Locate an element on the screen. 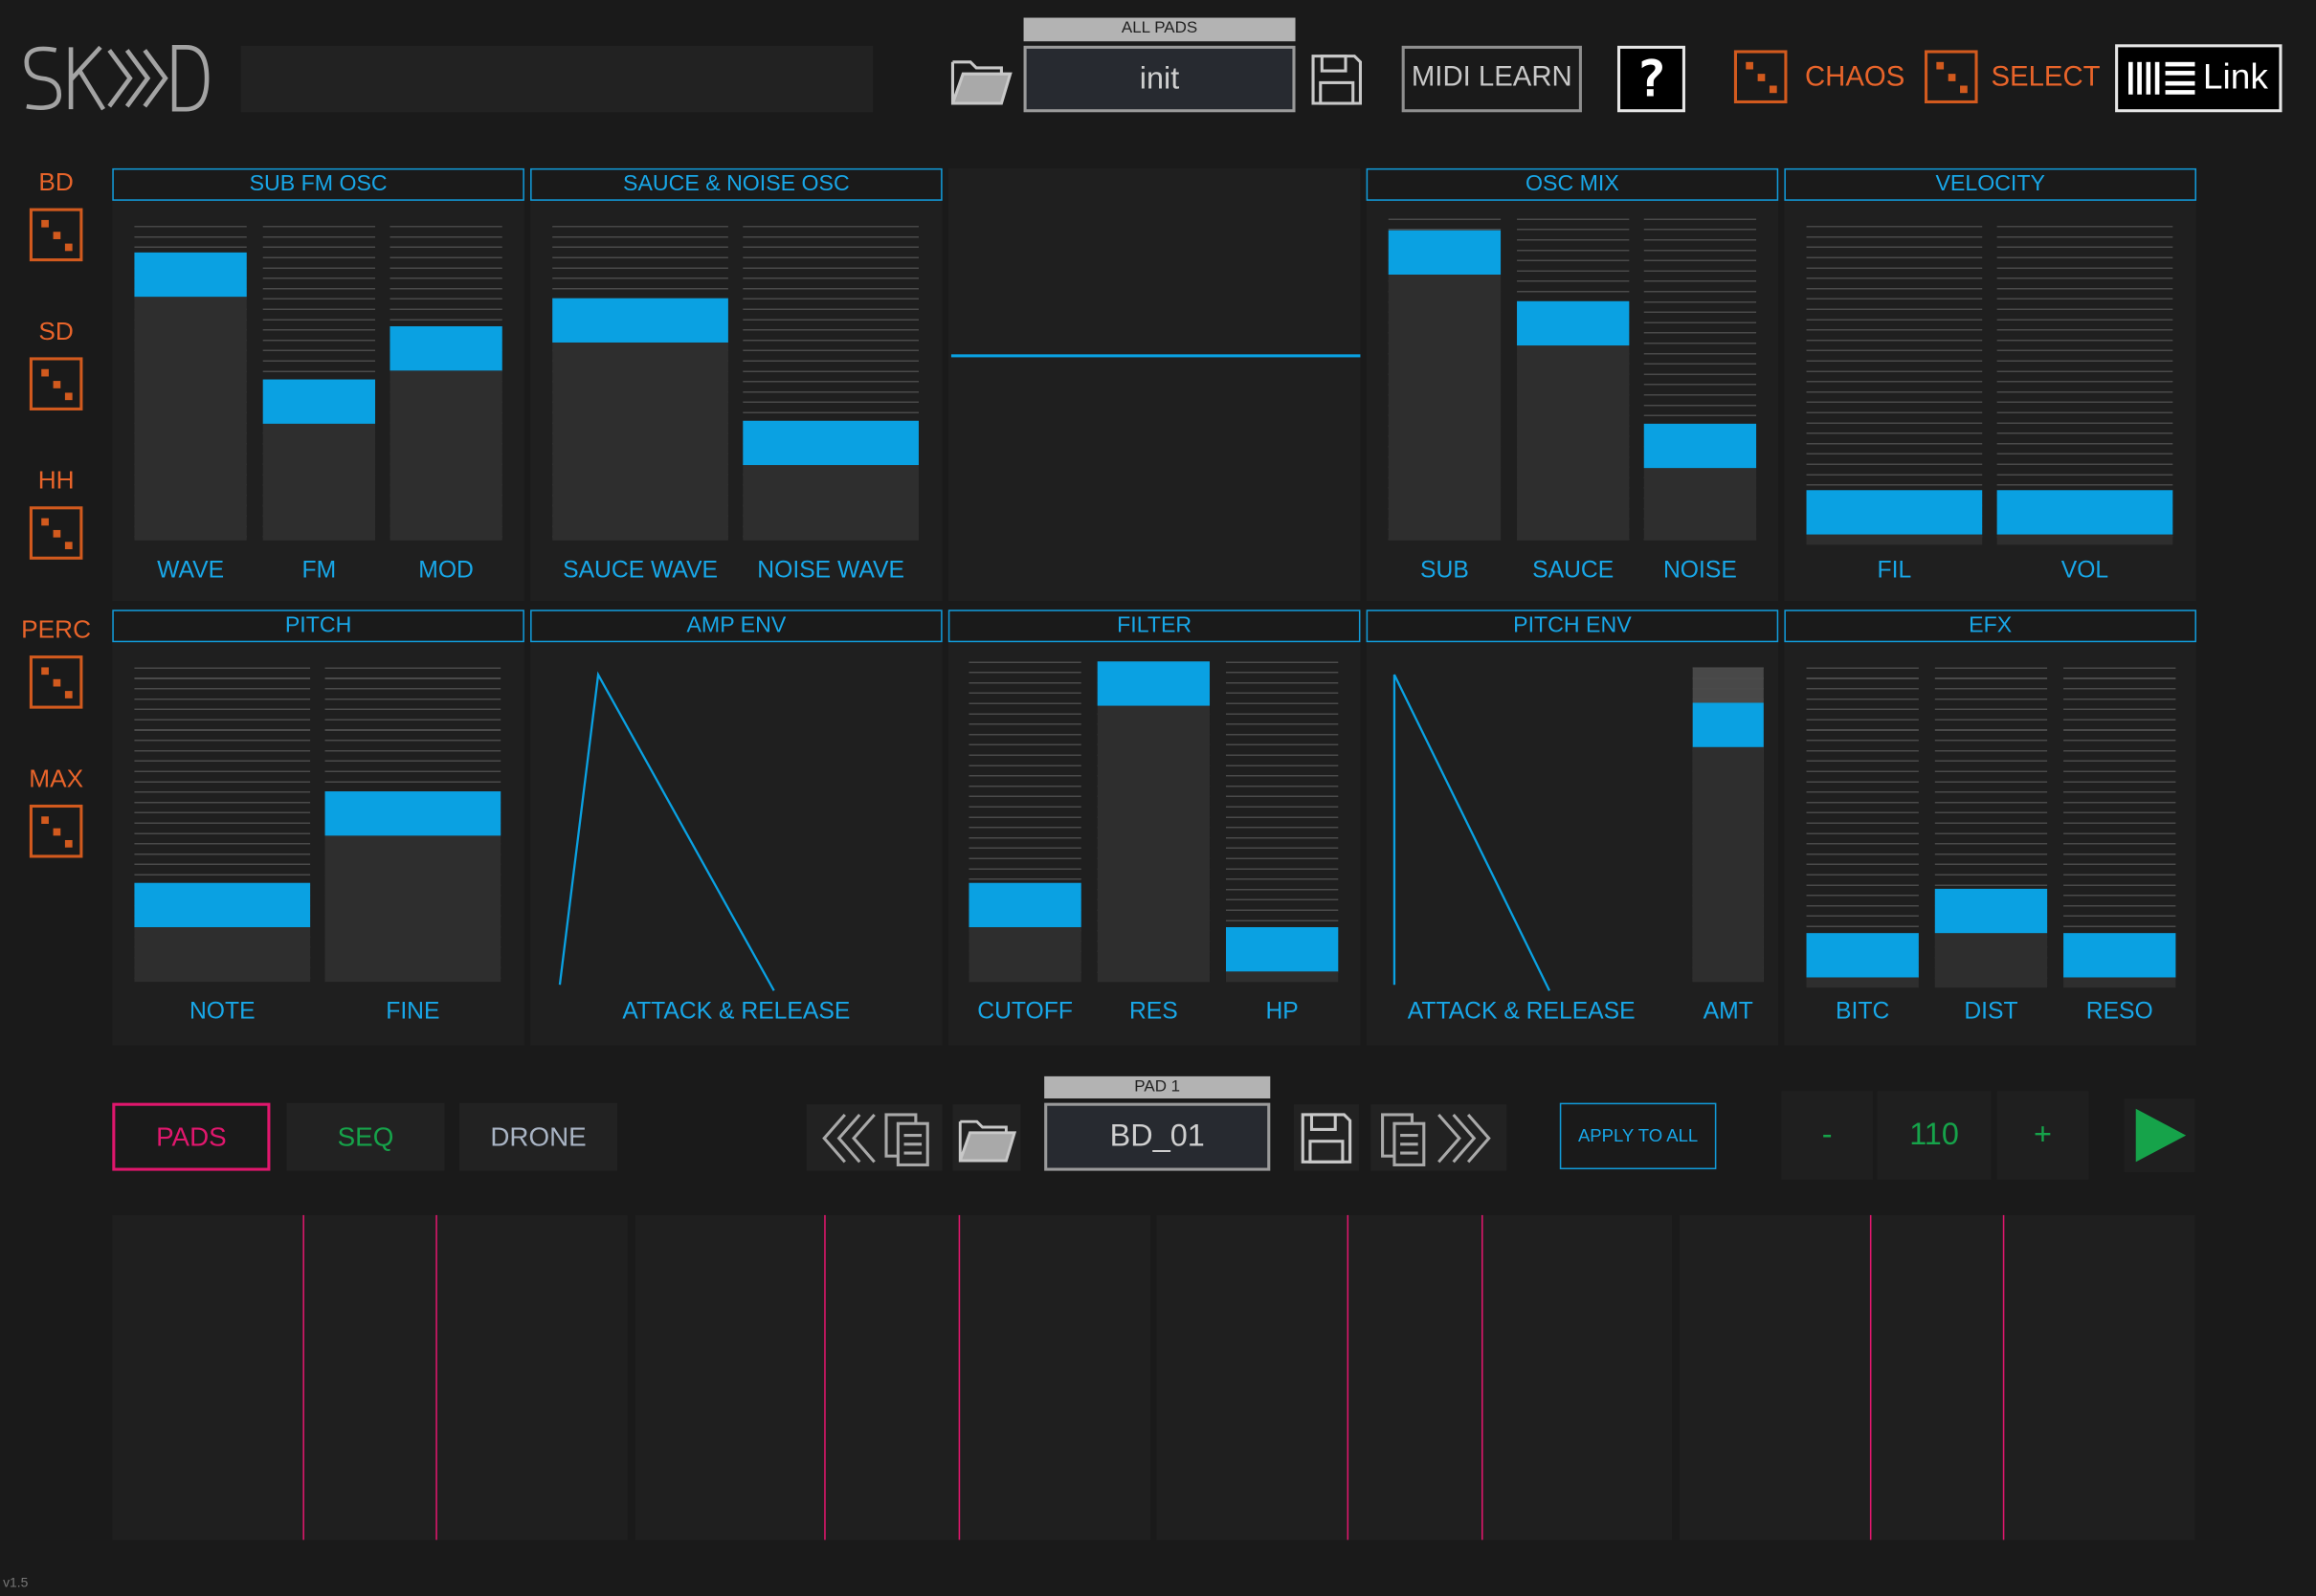 Image resolution: width=2316 pixels, height=1596 pixels. velocity-title: VELOCITY is located at coordinates (1990, 184).